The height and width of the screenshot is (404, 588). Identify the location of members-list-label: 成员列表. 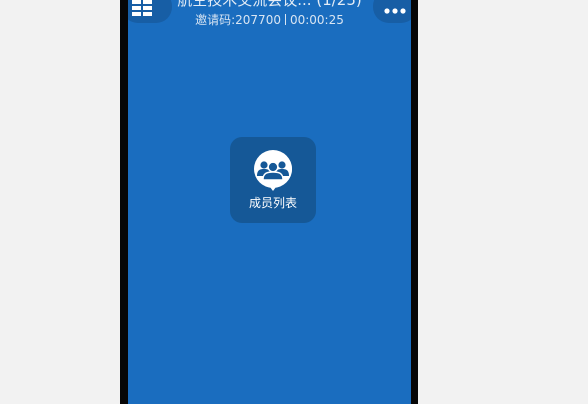
(272, 203).